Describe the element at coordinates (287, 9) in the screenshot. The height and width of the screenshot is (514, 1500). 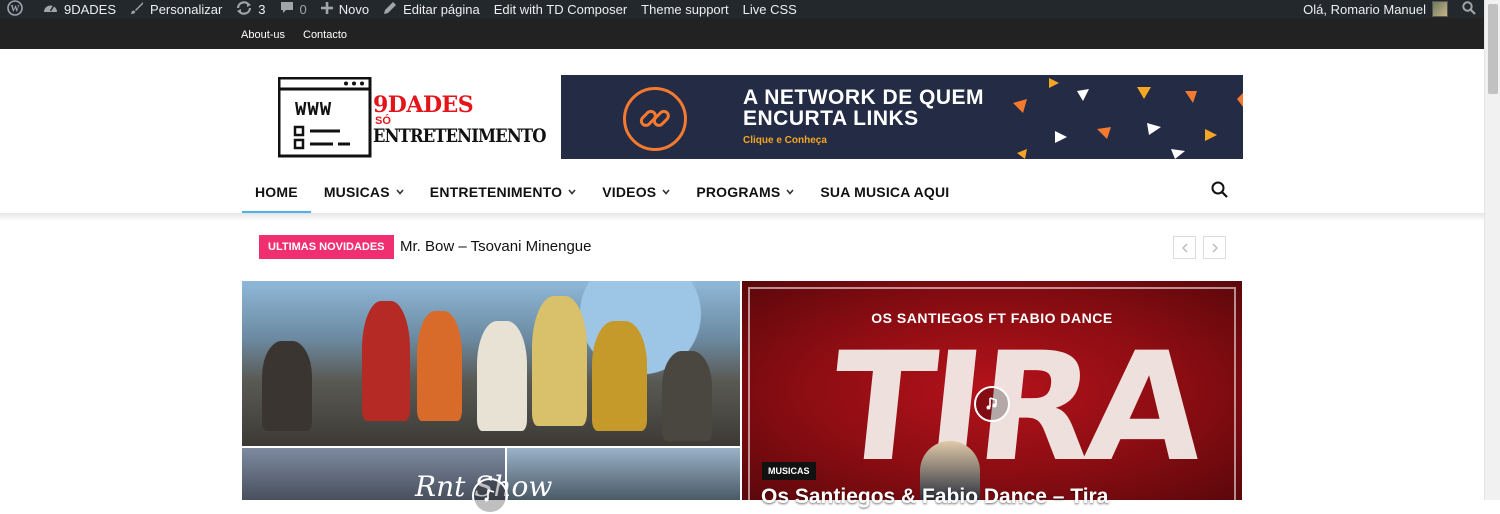
I see `comment-icon` at that location.